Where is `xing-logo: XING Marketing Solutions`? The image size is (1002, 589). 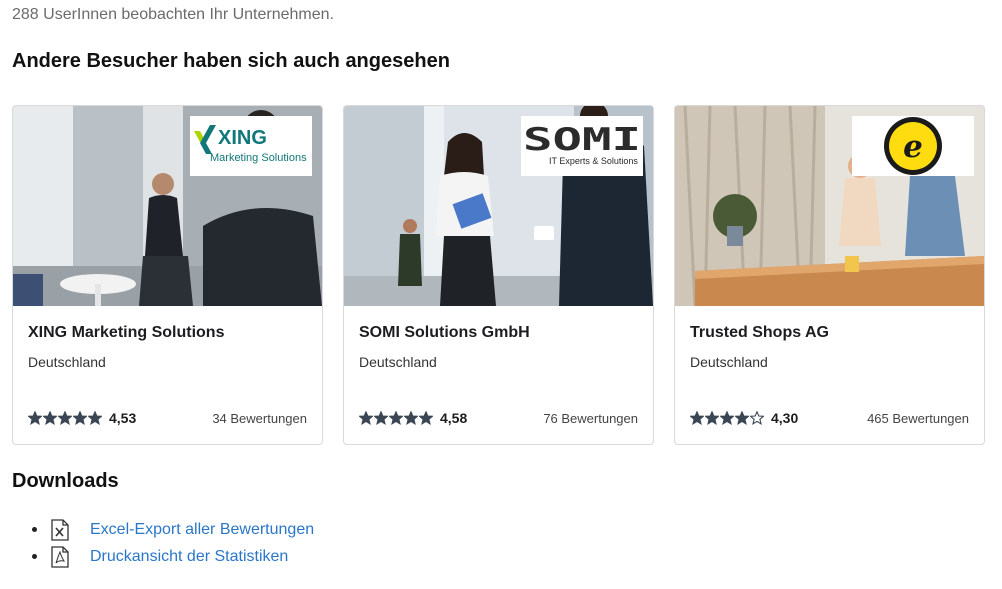 xing-logo: XING Marketing Solutions is located at coordinates (251, 146).